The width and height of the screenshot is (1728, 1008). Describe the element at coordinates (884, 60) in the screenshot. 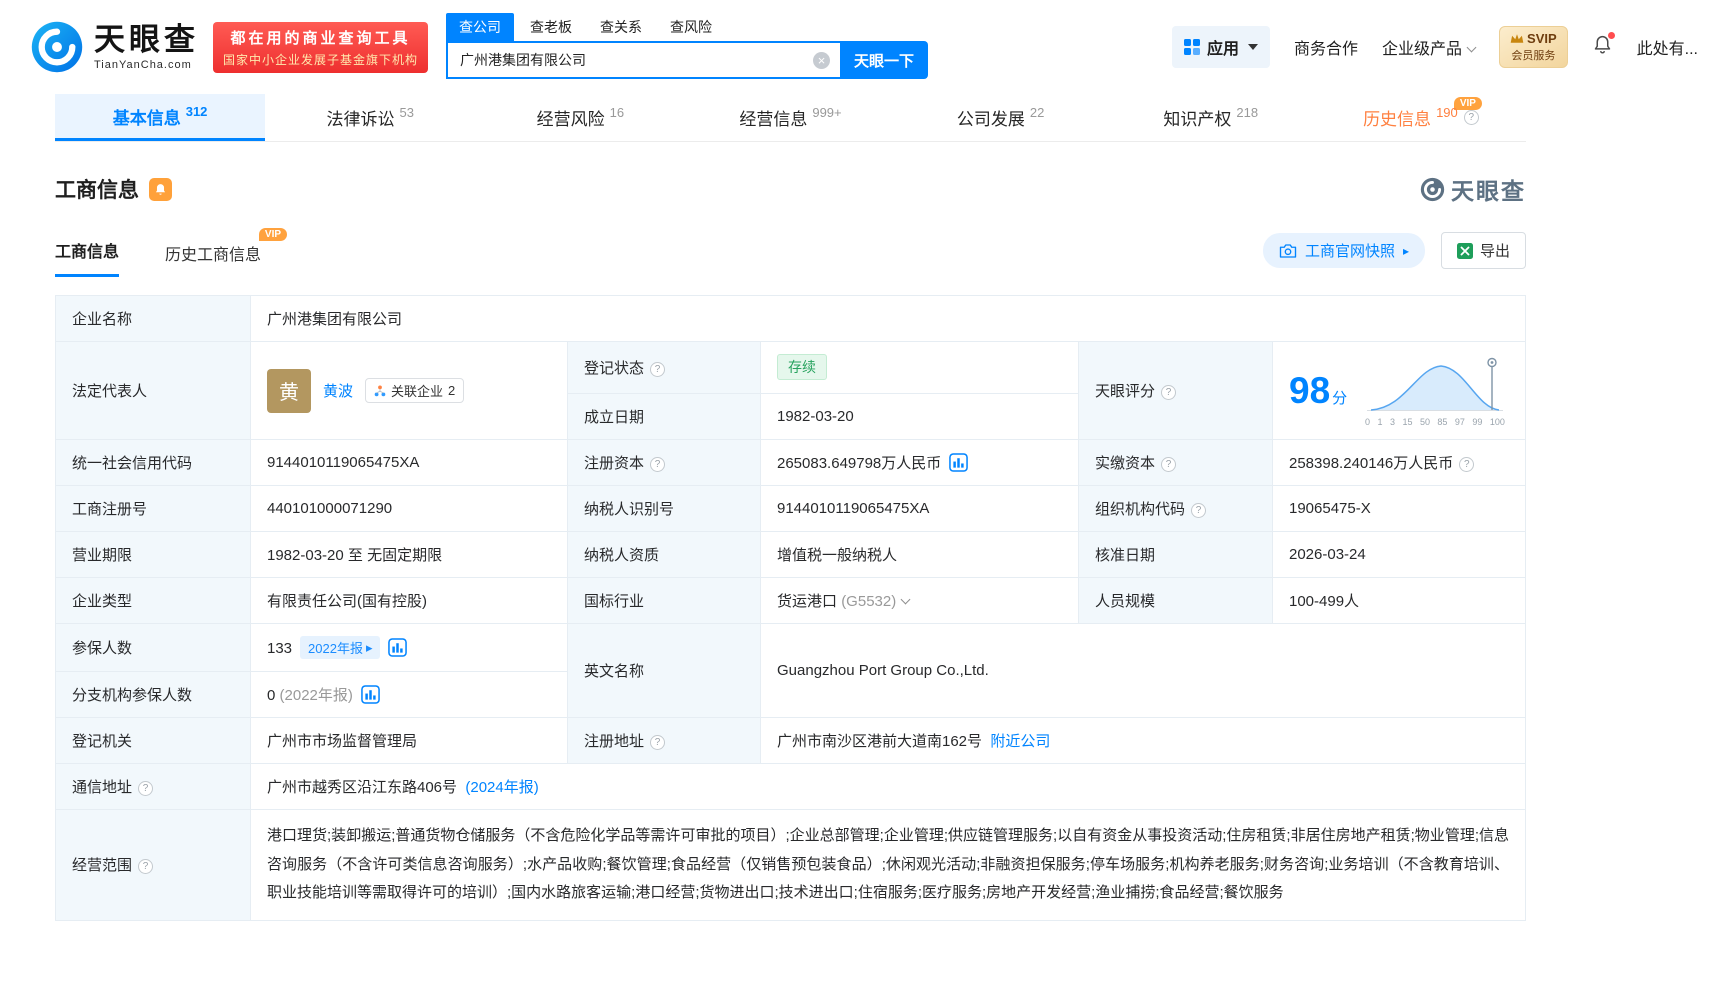

I see `search-button: 天眼一下` at that location.